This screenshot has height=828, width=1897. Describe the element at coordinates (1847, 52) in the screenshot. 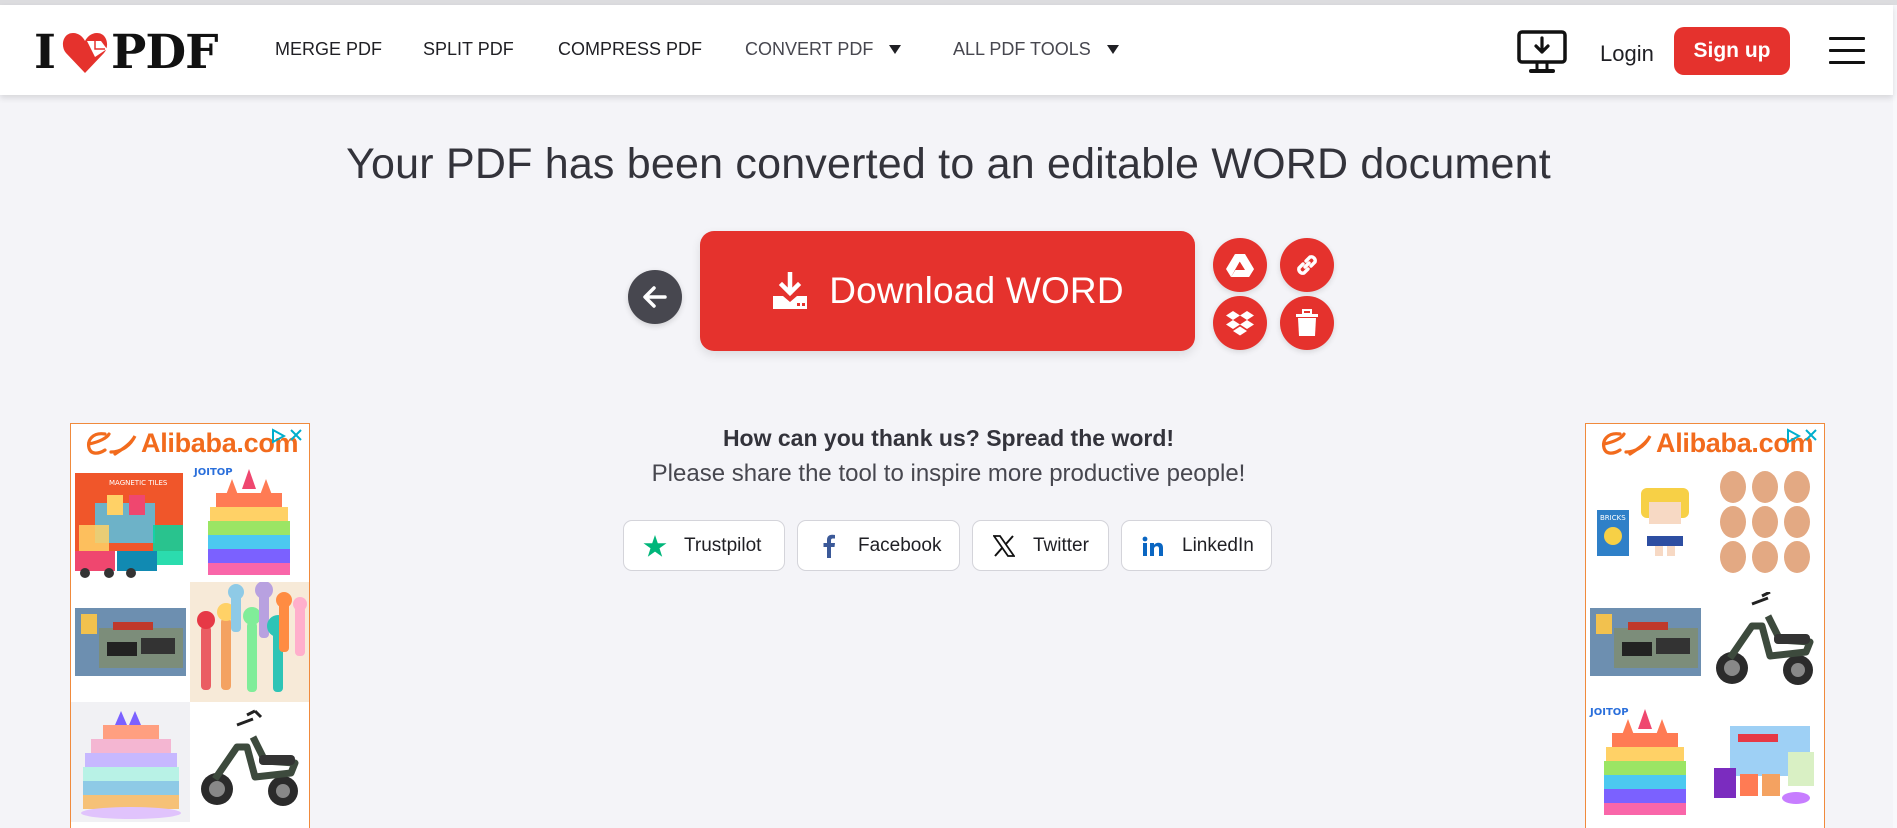

I see `hamburger-menu-icon` at that location.